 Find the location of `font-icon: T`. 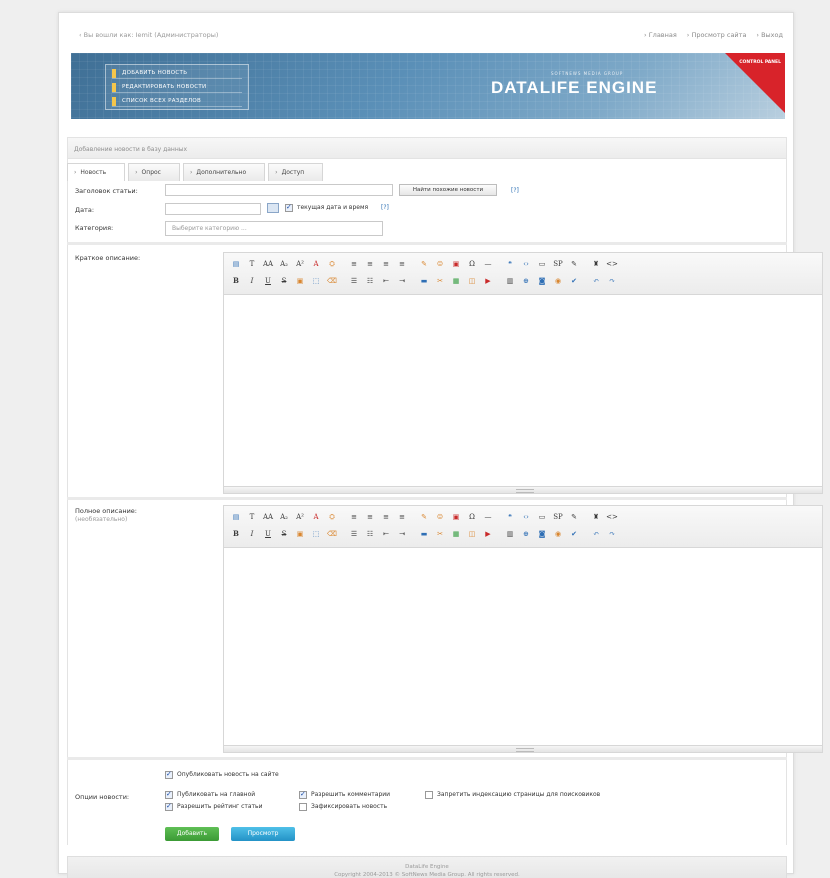

font-icon: T is located at coordinates (252, 517).